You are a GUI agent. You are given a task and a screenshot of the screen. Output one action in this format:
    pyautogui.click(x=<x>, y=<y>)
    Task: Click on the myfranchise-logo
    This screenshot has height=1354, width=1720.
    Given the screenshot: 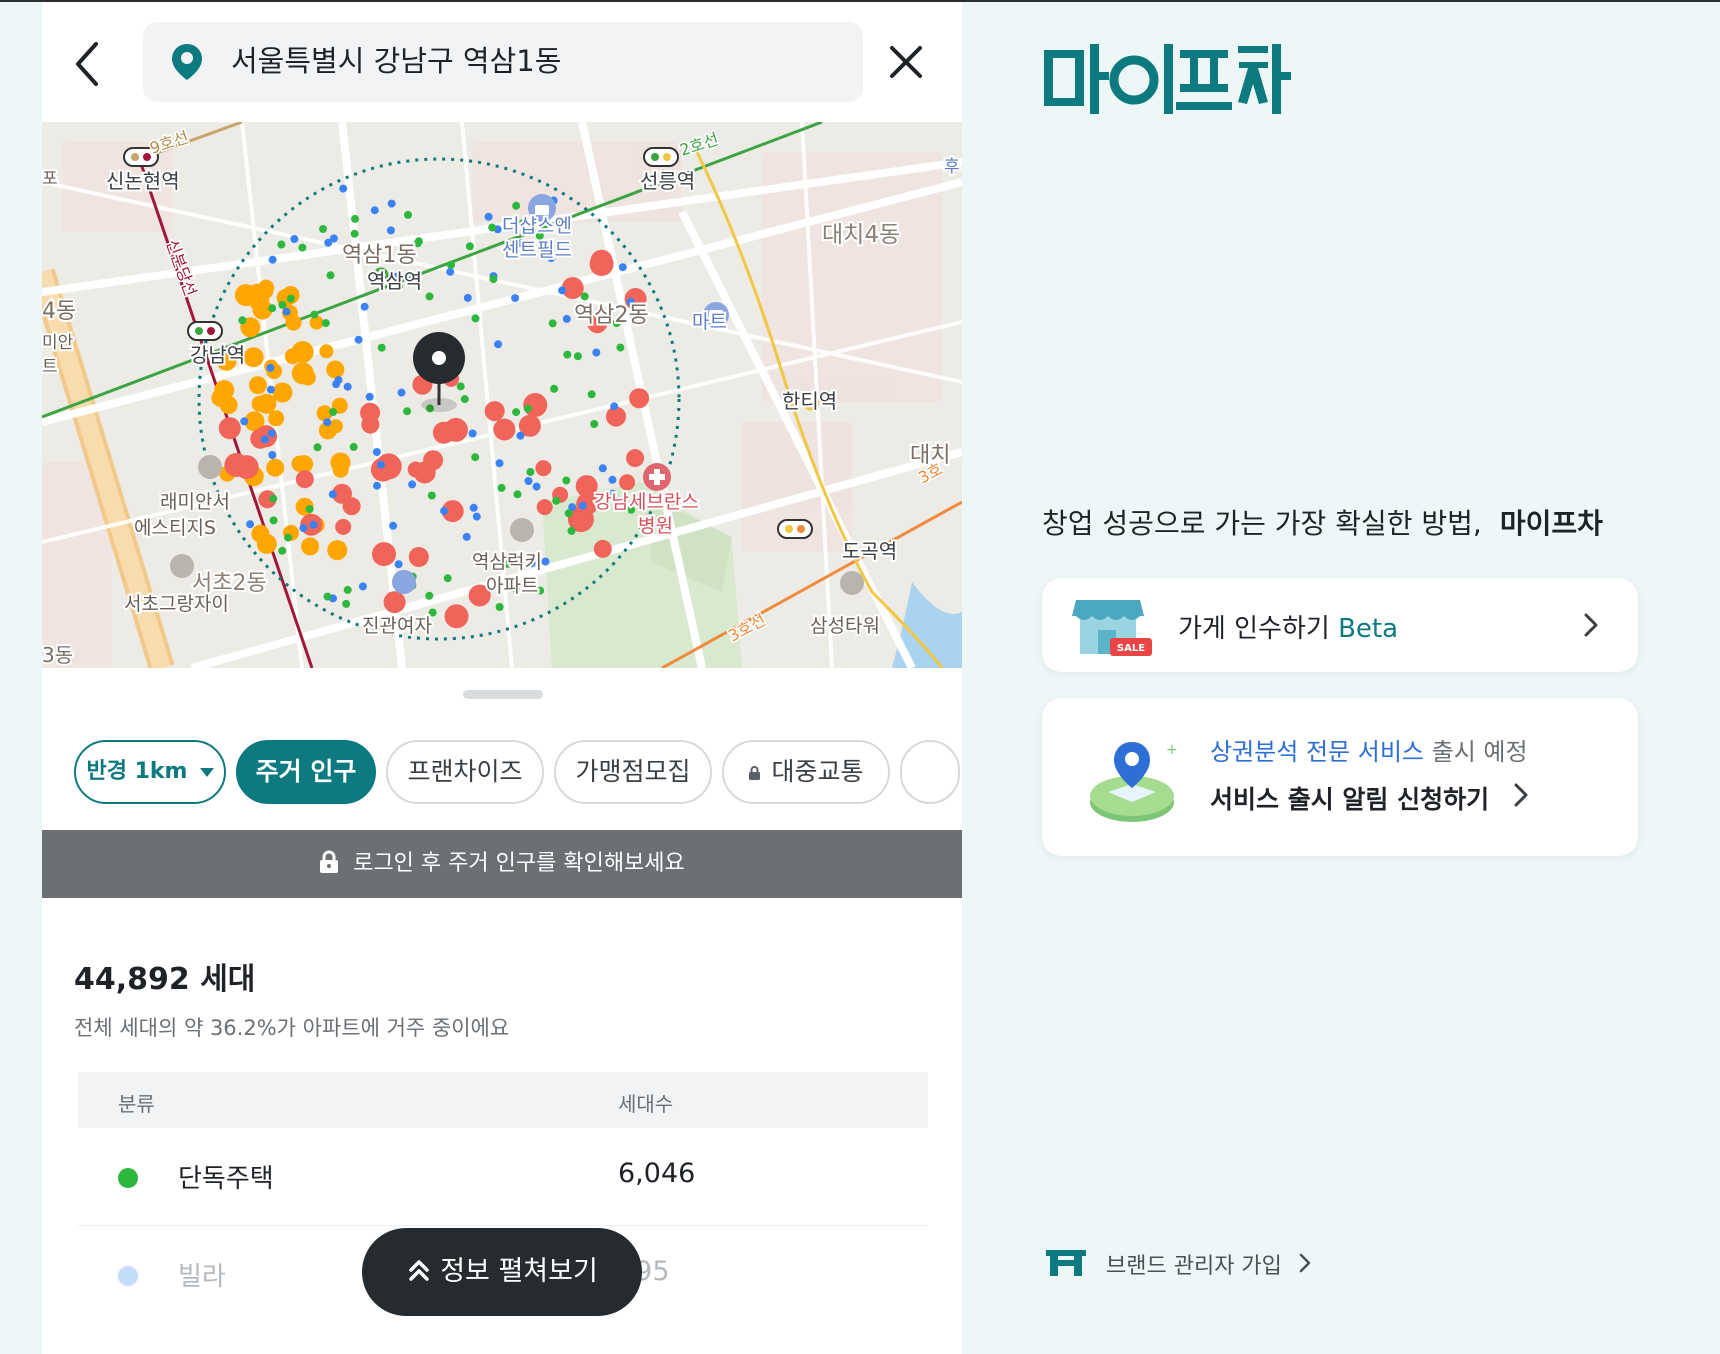 What is the action you would take?
    pyautogui.click(x=1167, y=79)
    